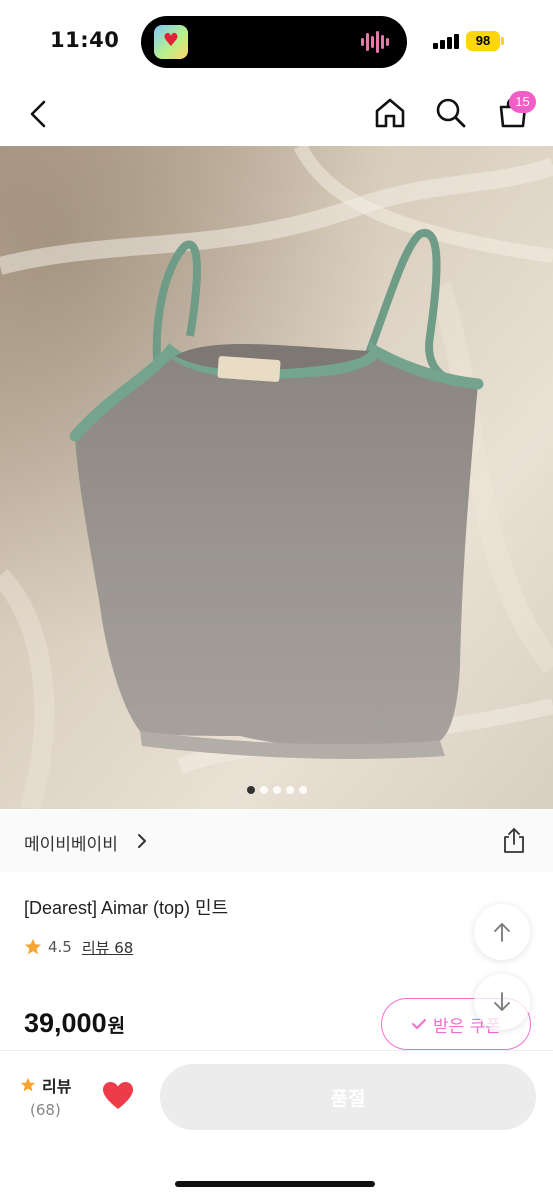  I want to click on product-title: [Dearest] Aimar (top) 민트, so click(126, 908).